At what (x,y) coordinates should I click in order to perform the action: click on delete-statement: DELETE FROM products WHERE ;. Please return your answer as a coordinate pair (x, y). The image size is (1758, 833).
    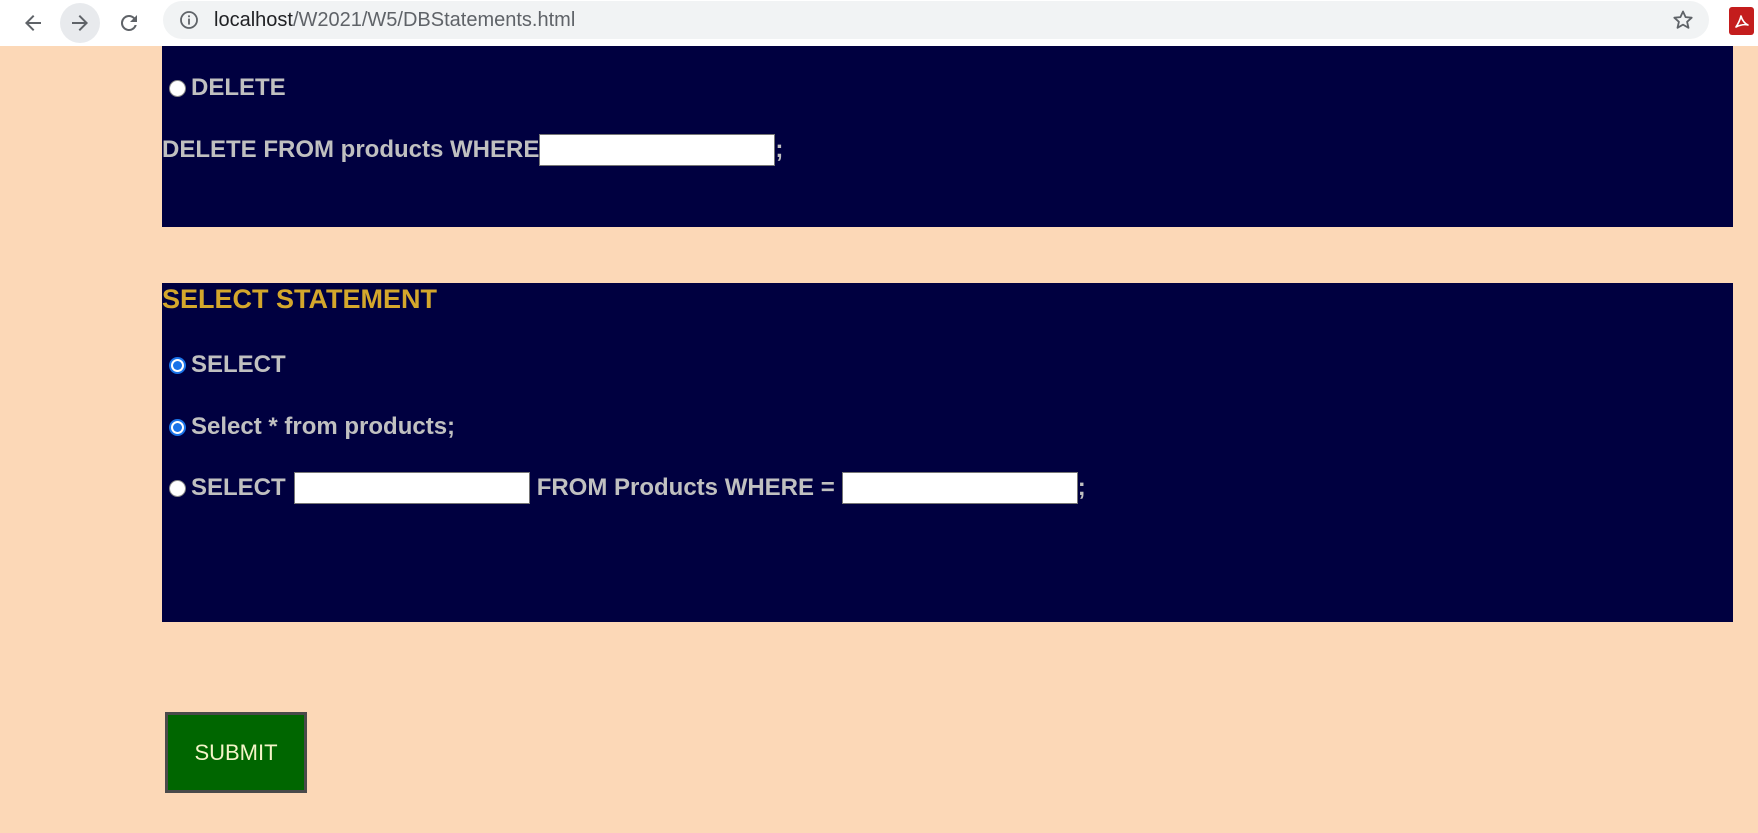
    Looking at the image, I should click on (472, 150).